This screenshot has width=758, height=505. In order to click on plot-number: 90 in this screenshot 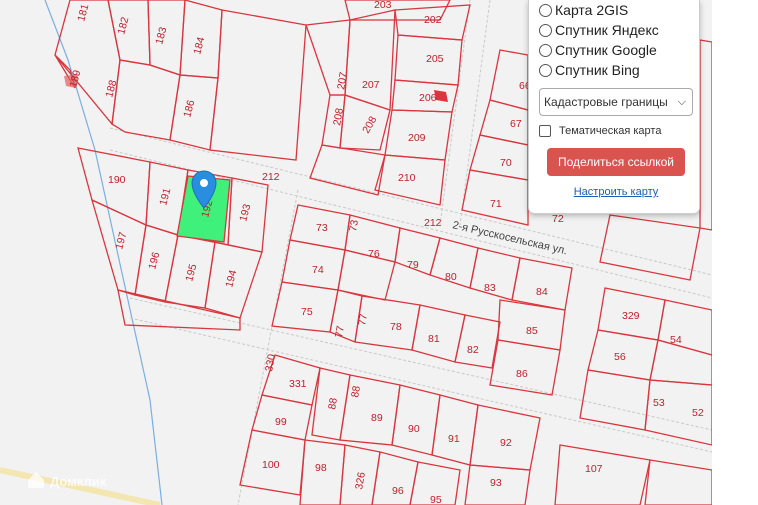, I will do `click(414, 429)`.